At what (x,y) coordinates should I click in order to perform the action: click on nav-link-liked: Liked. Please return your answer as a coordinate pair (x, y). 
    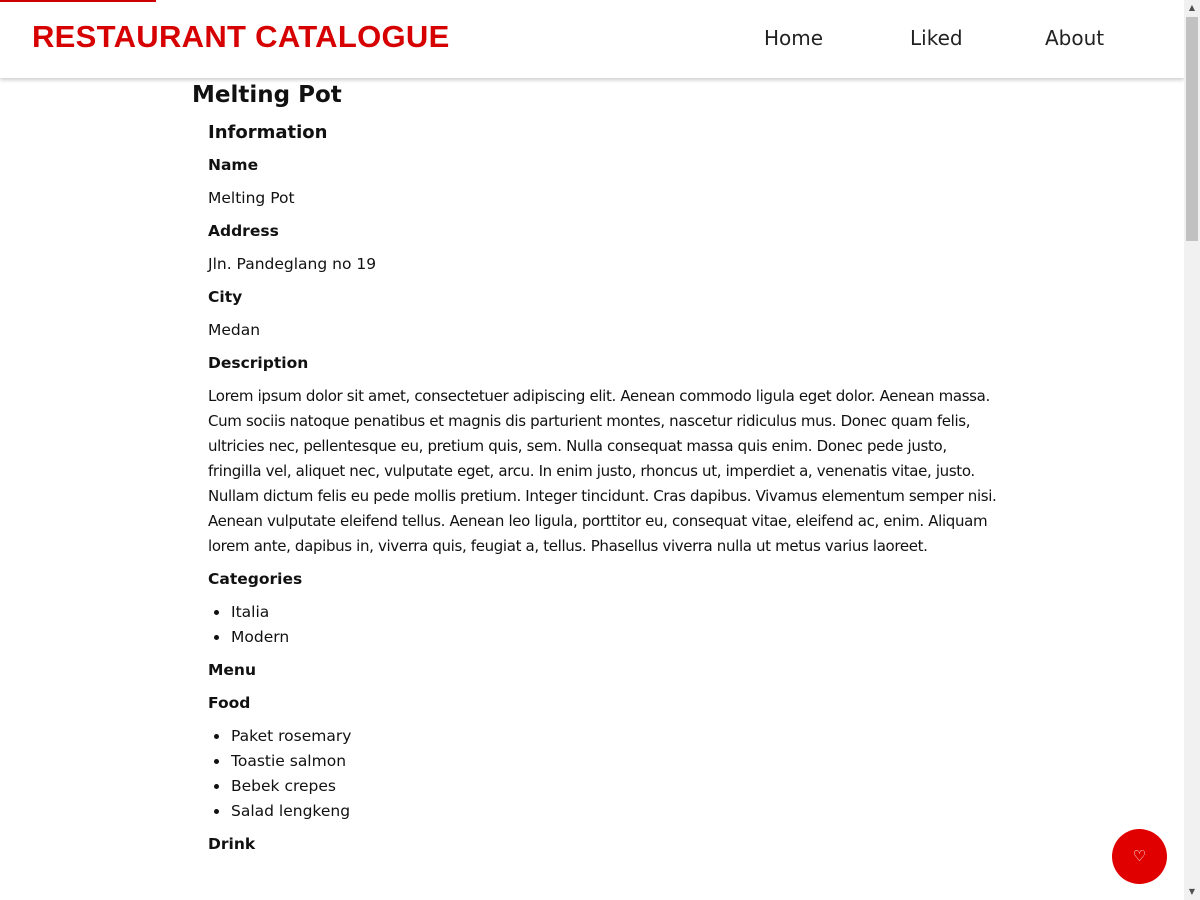
    Looking at the image, I should click on (936, 38).